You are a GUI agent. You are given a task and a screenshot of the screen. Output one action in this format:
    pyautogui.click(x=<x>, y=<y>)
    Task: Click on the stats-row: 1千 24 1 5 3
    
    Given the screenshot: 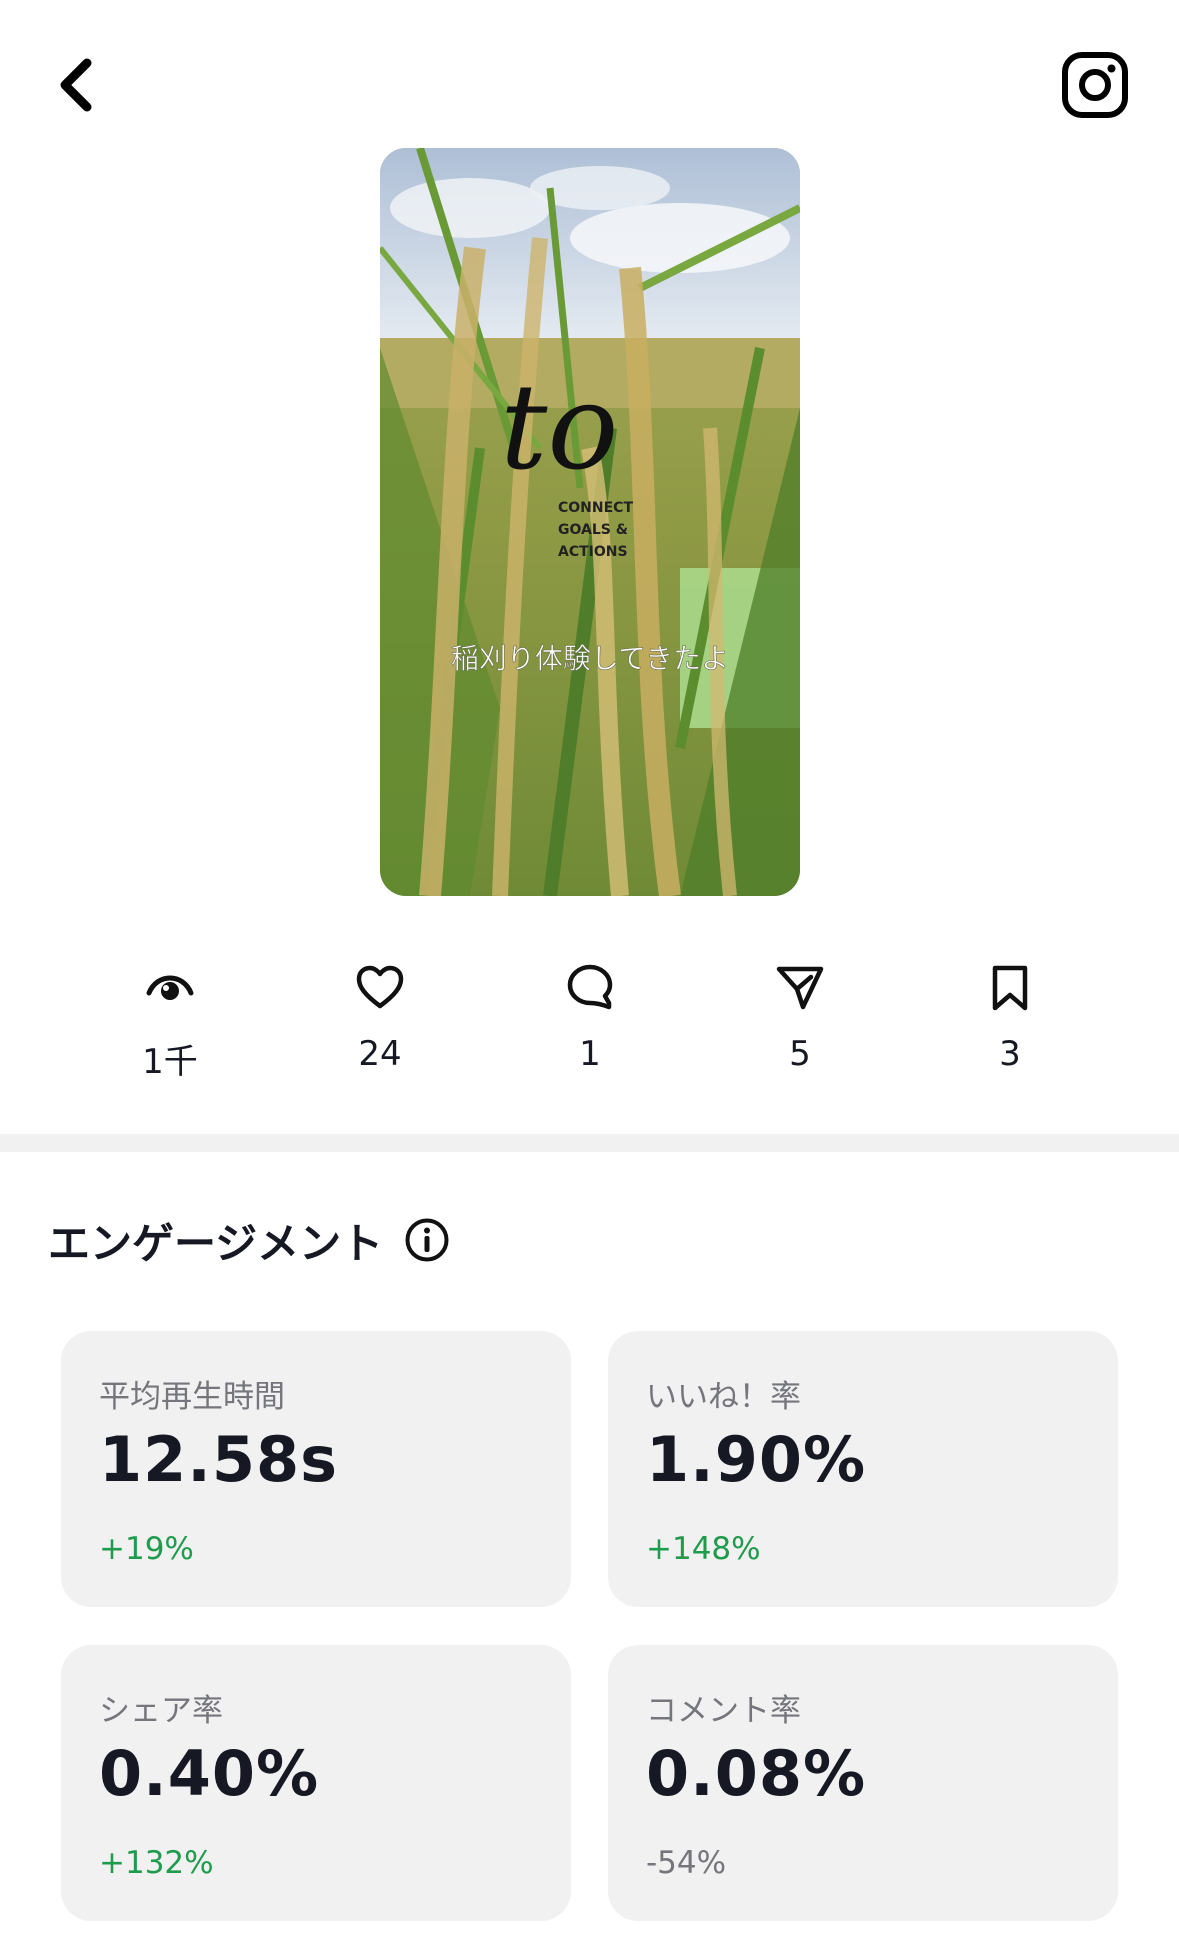 What is the action you would take?
    pyautogui.click(x=589, y=1030)
    